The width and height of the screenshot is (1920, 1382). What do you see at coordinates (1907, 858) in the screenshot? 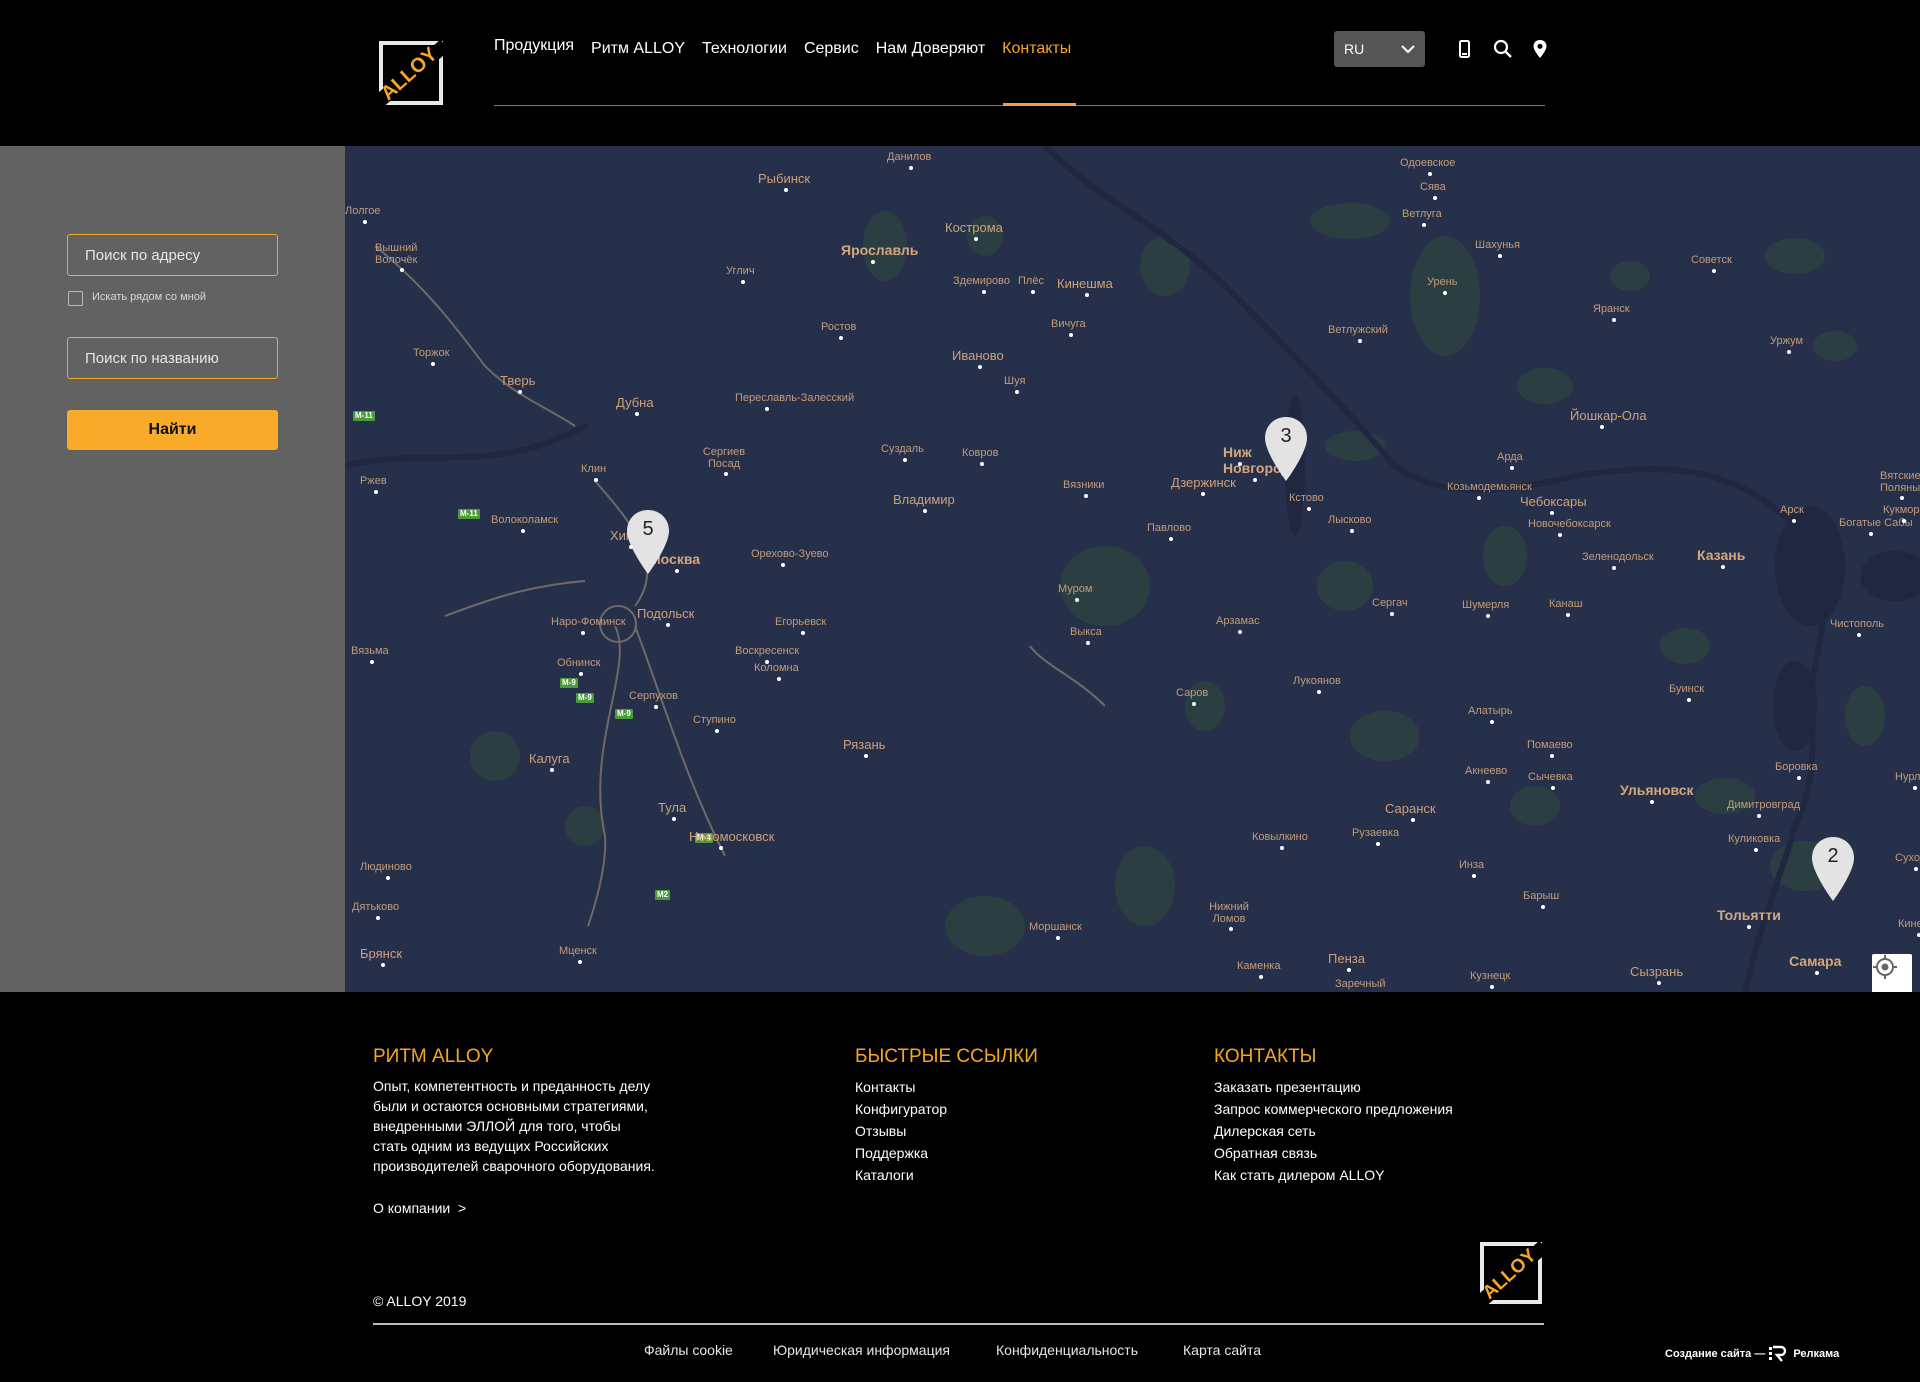
I see `map-city-label: Сухода` at bounding box center [1907, 858].